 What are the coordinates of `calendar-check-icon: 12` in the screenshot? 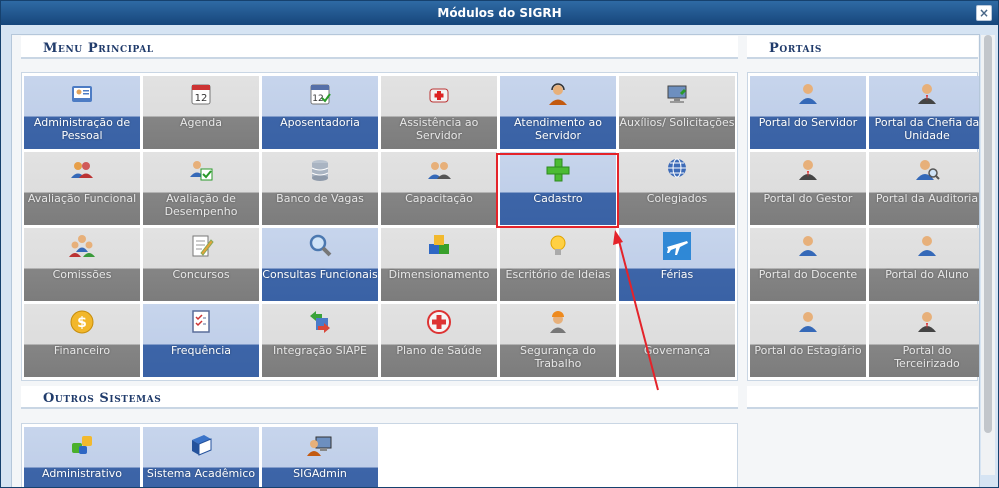 It's located at (320, 94).